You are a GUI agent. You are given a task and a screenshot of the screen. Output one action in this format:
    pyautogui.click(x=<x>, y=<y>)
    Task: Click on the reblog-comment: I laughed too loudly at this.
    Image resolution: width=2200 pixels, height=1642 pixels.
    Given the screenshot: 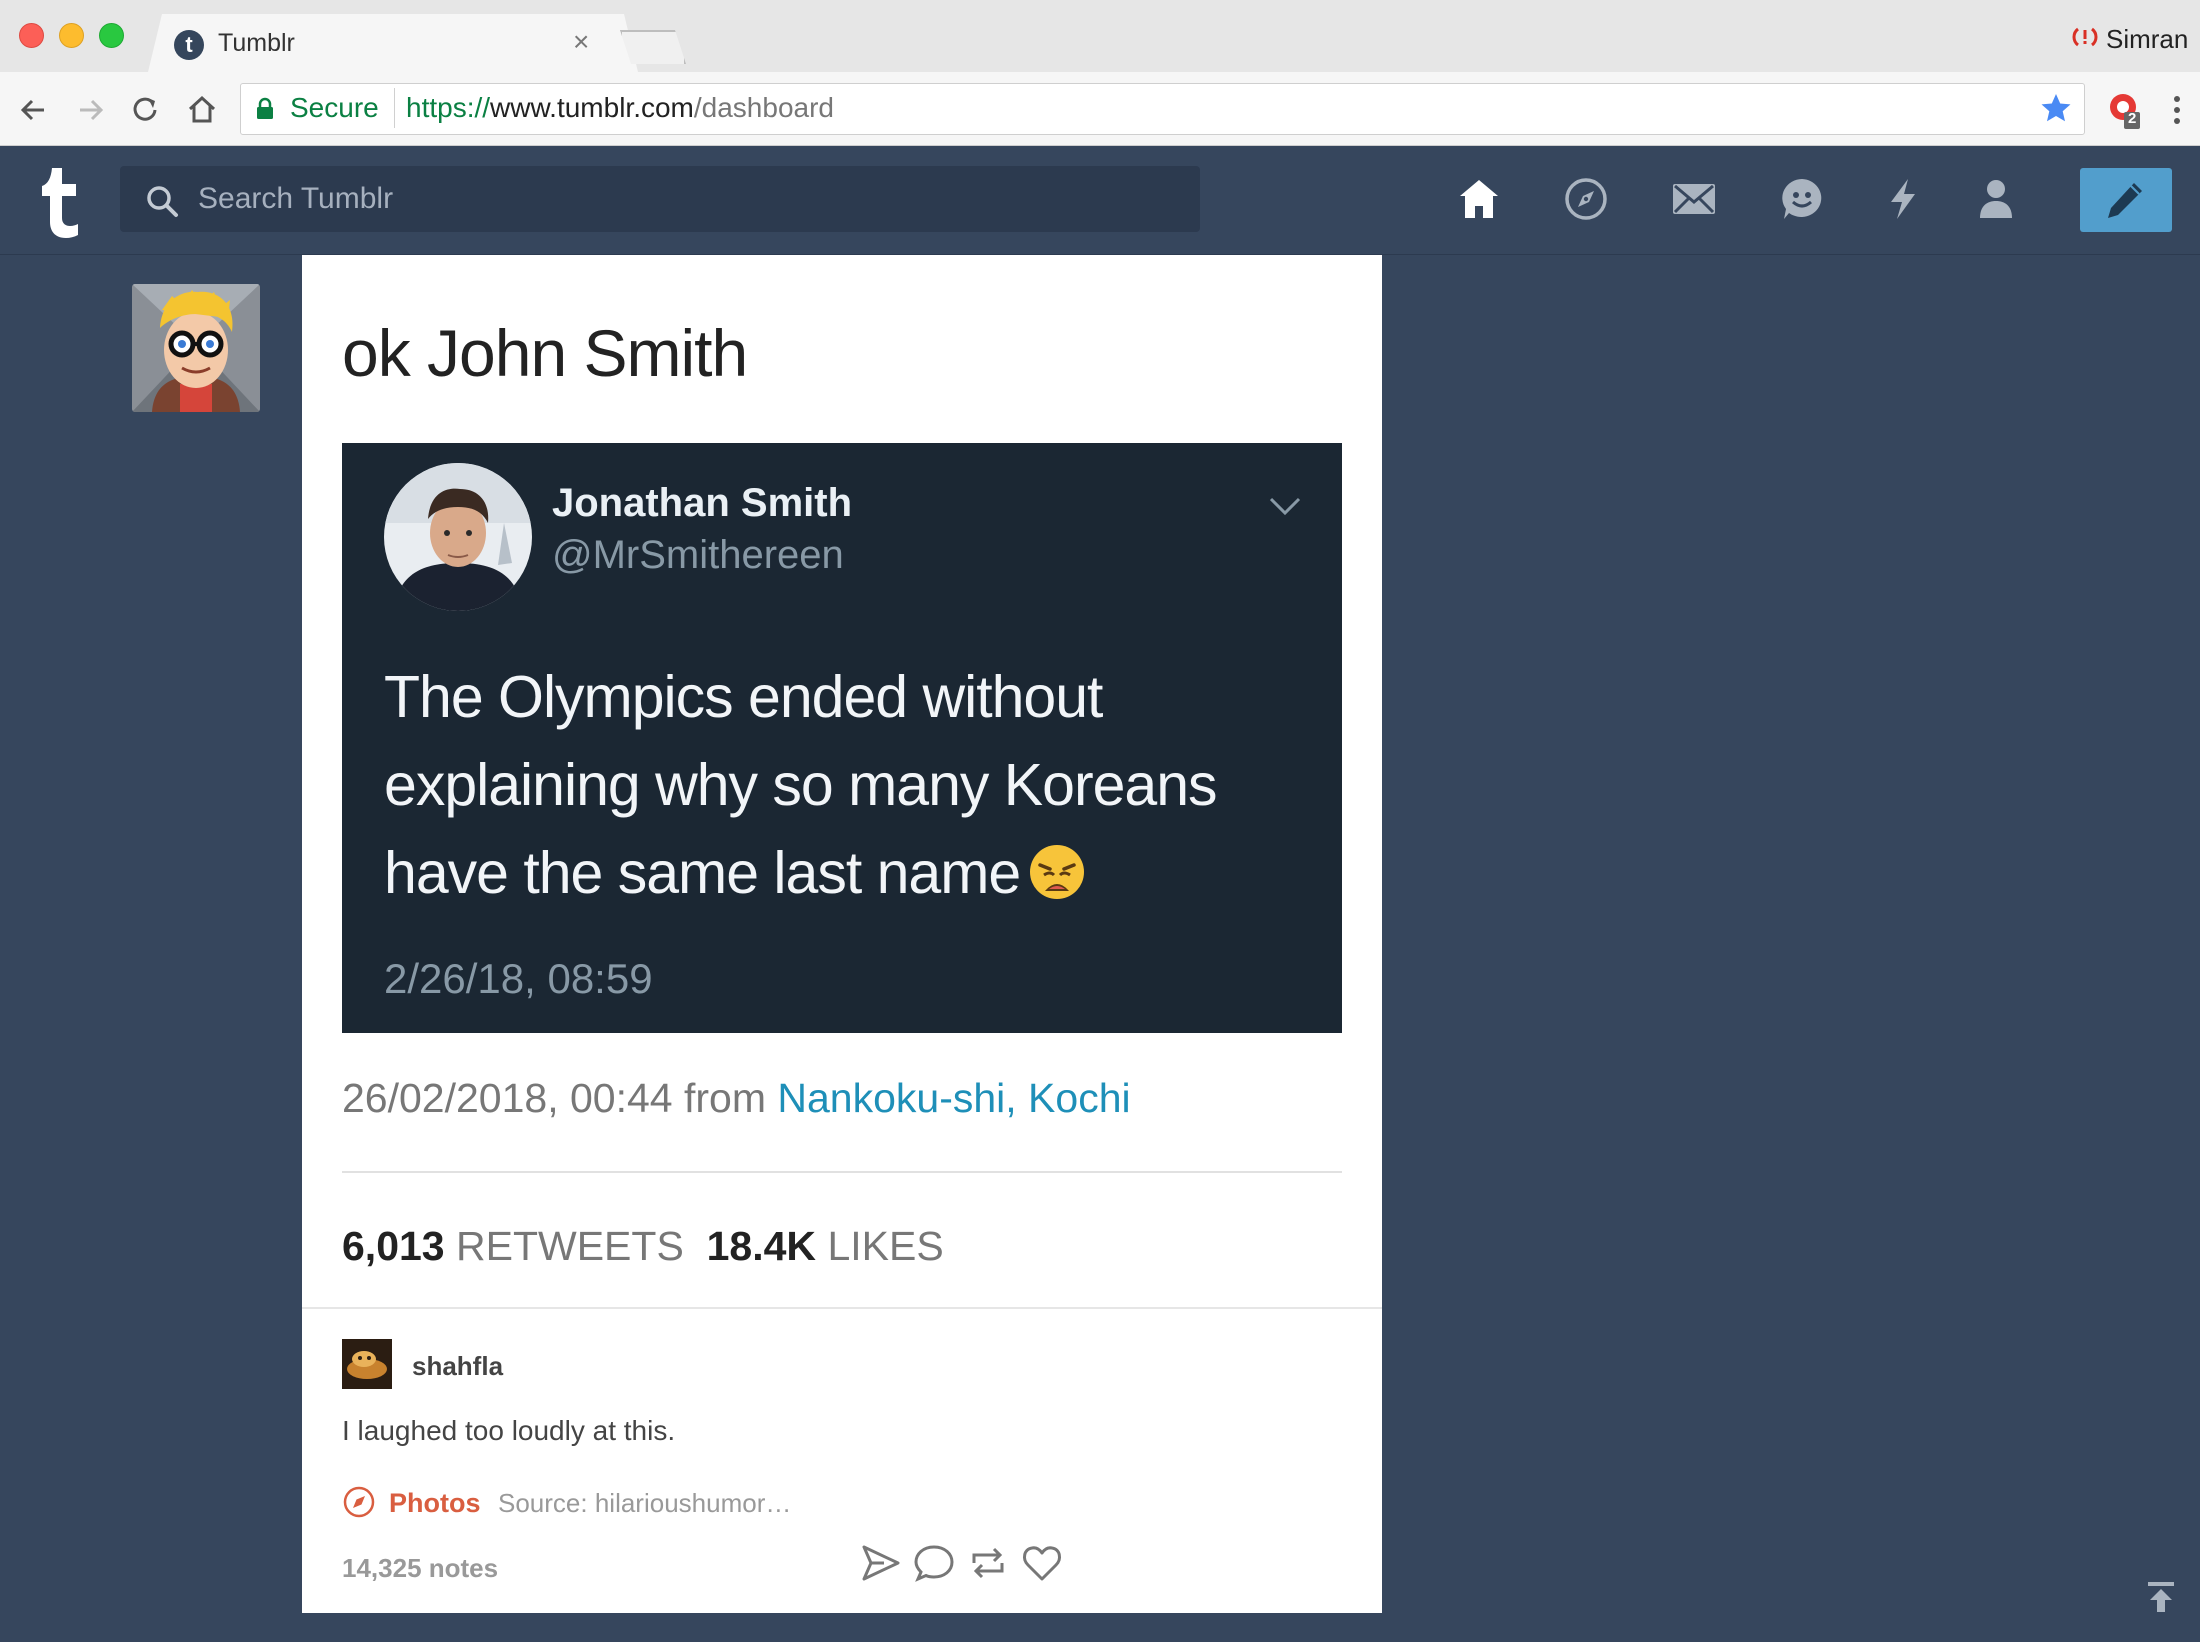 What is the action you would take?
    pyautogui.click(x=509, y=1430)
    